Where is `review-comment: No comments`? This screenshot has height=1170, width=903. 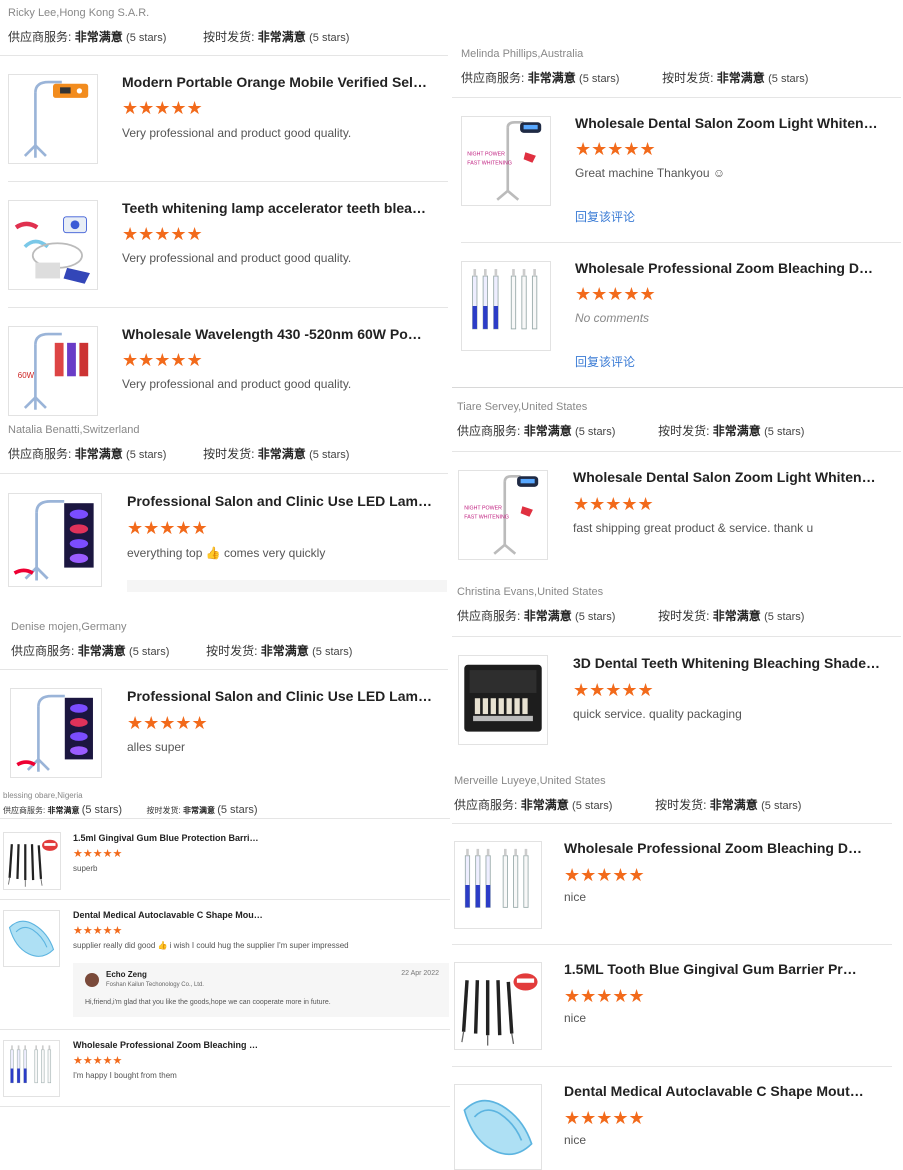 review-comment: No comments is located at coordinates (612, 318).